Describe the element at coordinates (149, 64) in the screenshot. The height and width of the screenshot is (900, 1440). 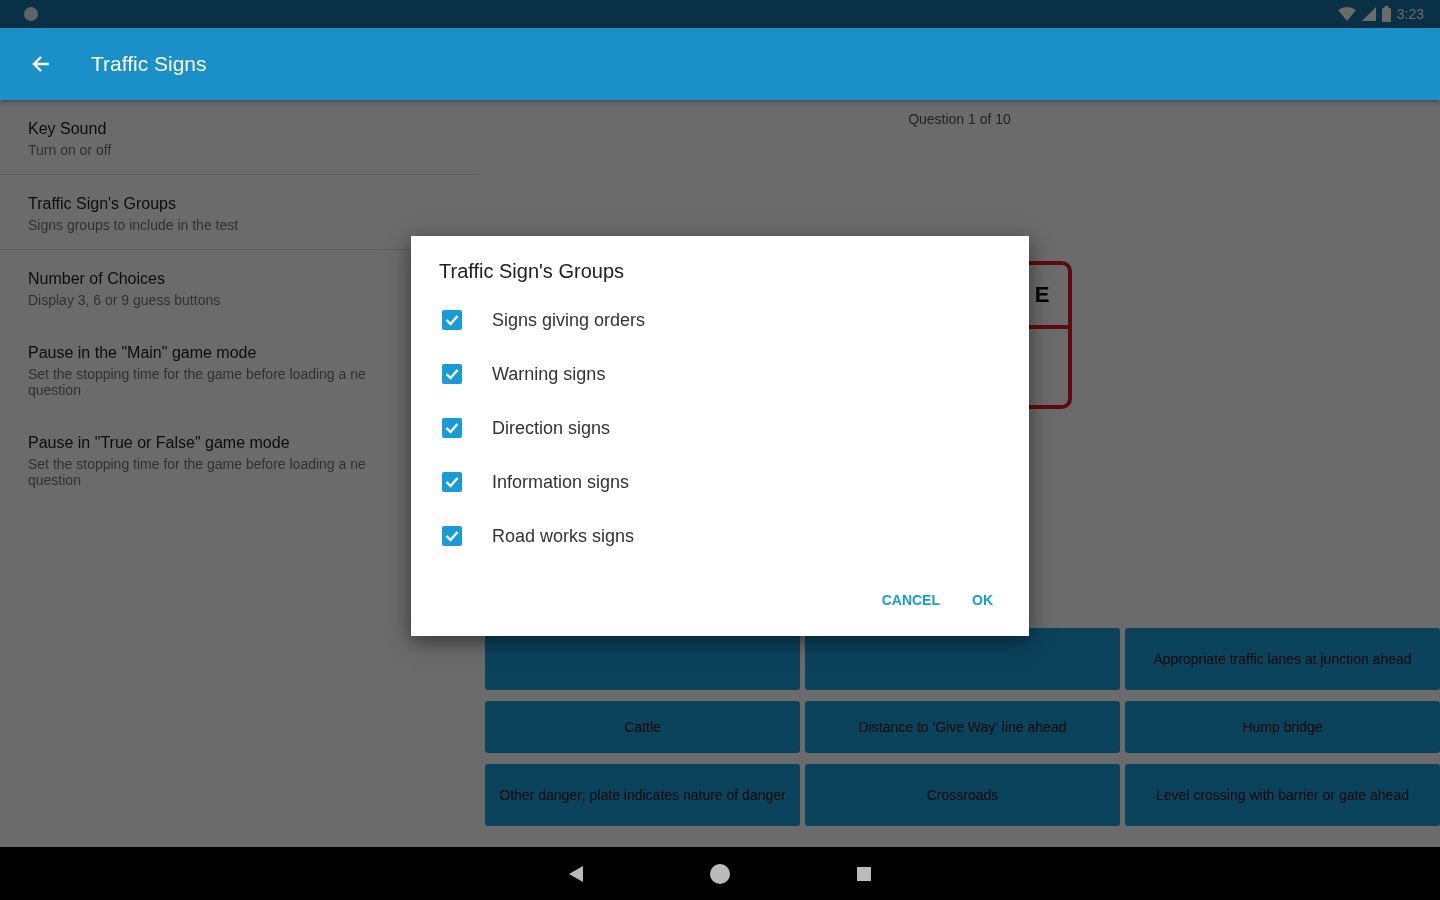
I see `screen-title: Traffic Signs` at that location.